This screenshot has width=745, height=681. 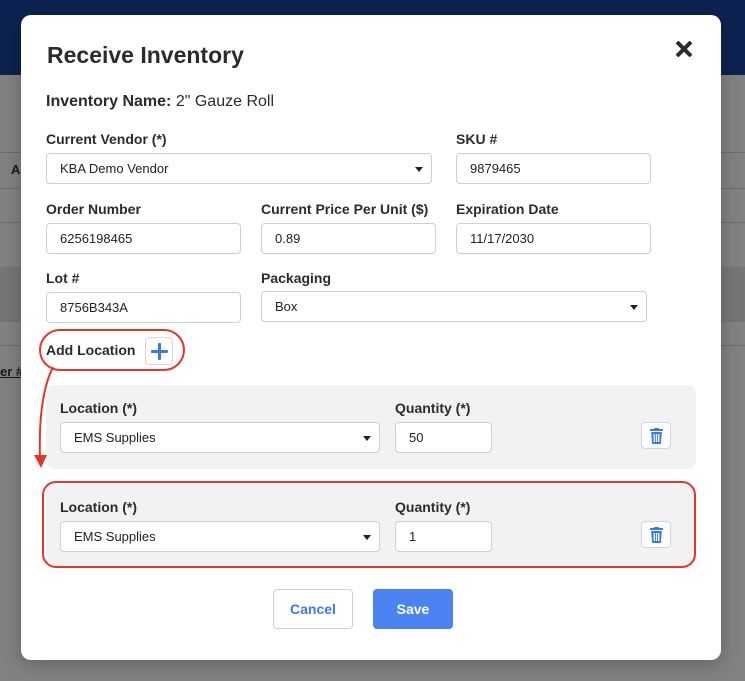 What do you see at coordinates (454, 306) in the screenshot?
I see `packaging-select: Box` at bounding box center [454, 306].